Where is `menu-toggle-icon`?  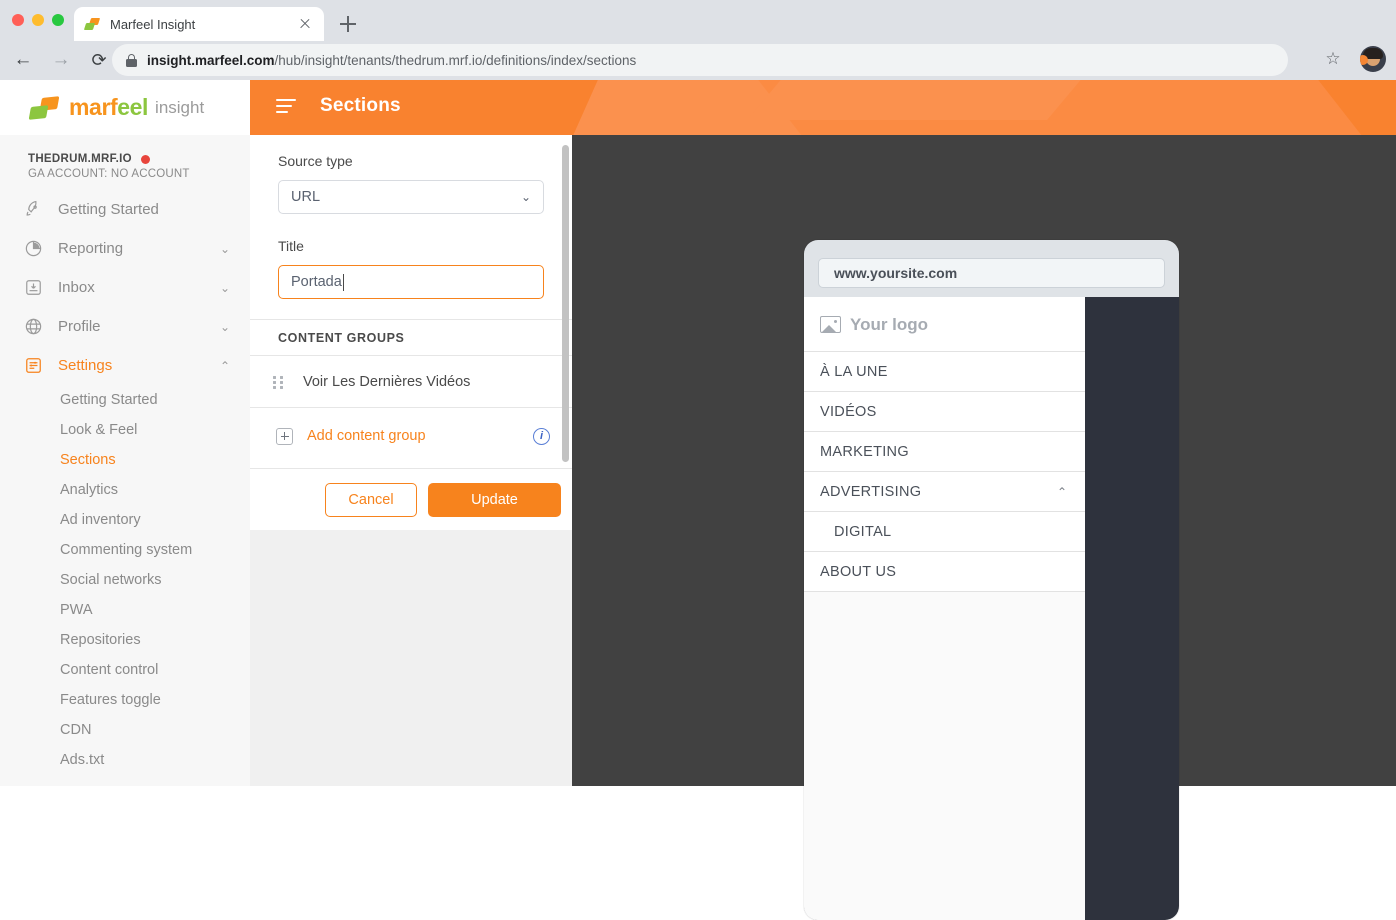 menu-toggle-icon is located at coordinates (286, 107).